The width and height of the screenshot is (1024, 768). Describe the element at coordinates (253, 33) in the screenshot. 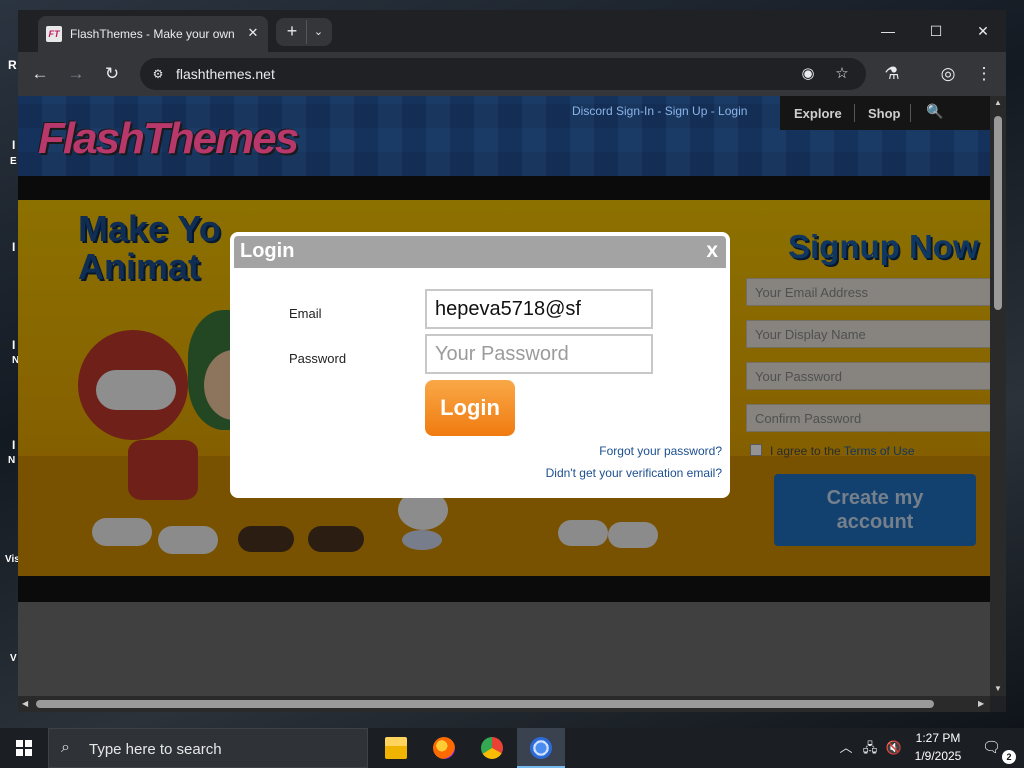

I see `tab-close-icon: ✕` at that location.